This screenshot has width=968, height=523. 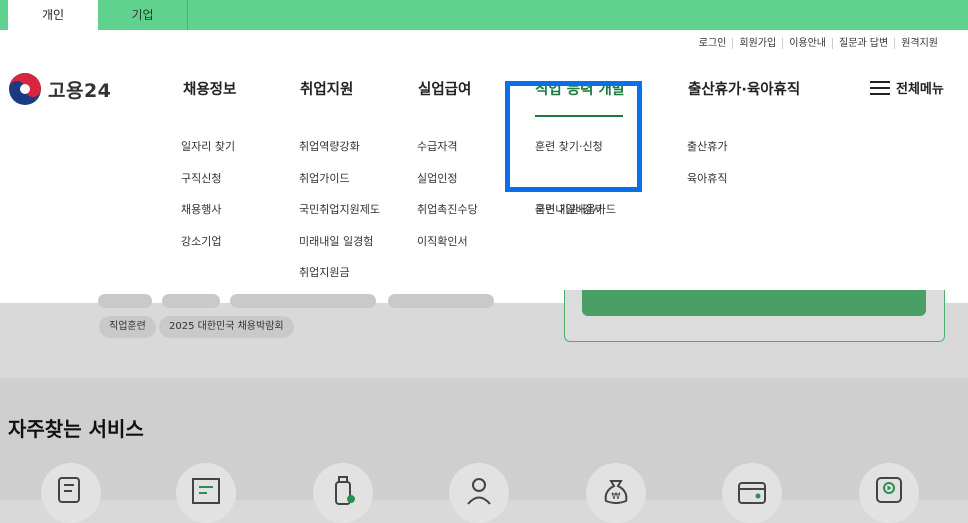 I want to click on form-icon, so click(x=206, y=491).